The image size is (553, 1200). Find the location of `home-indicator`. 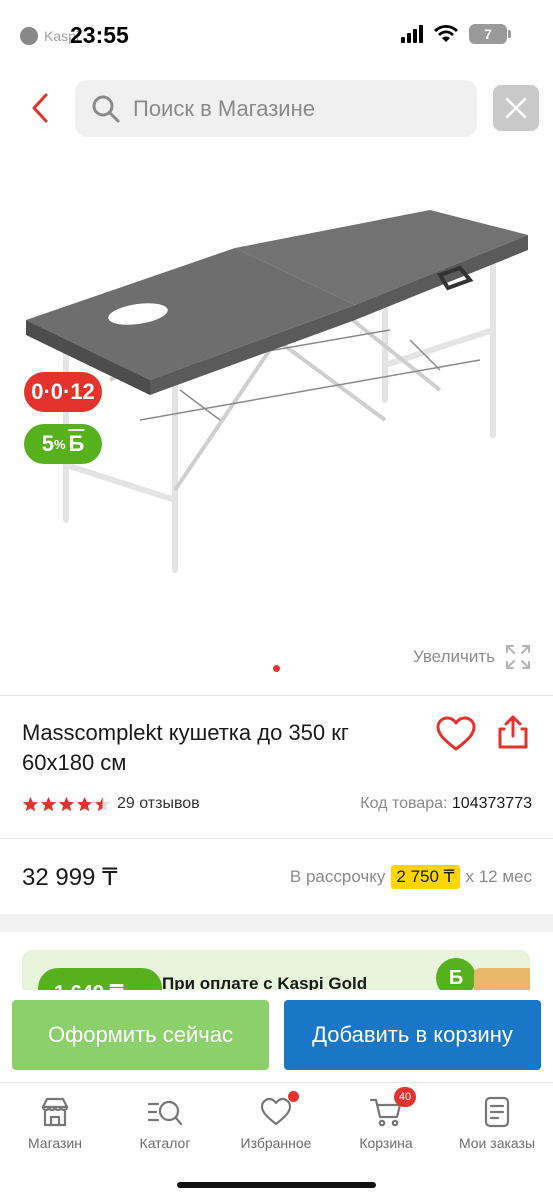

home-indicator is located at coordinates (276, 1185).